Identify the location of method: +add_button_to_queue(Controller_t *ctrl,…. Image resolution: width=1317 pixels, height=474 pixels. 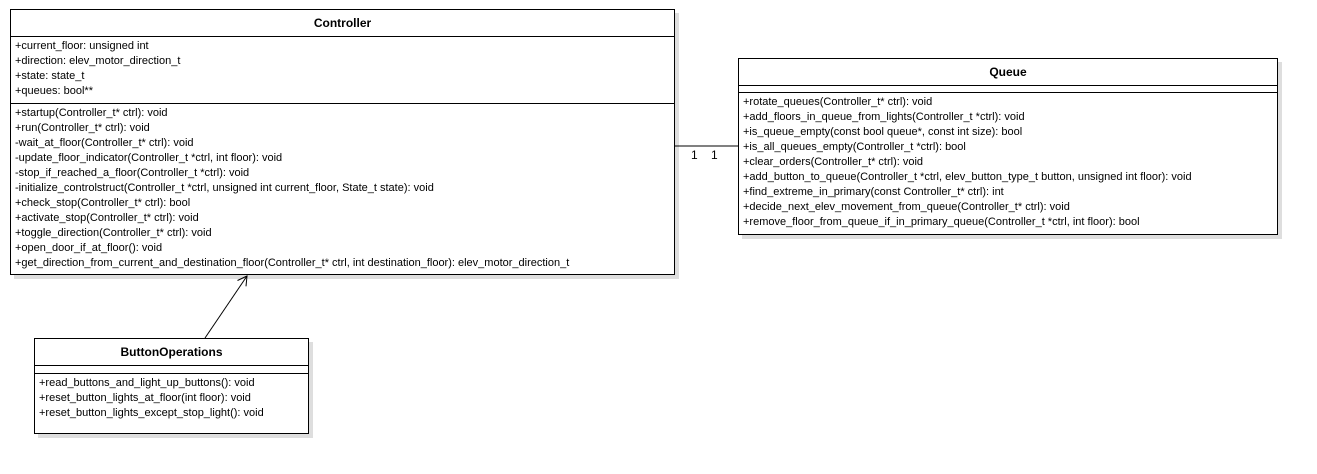
(967, 177).